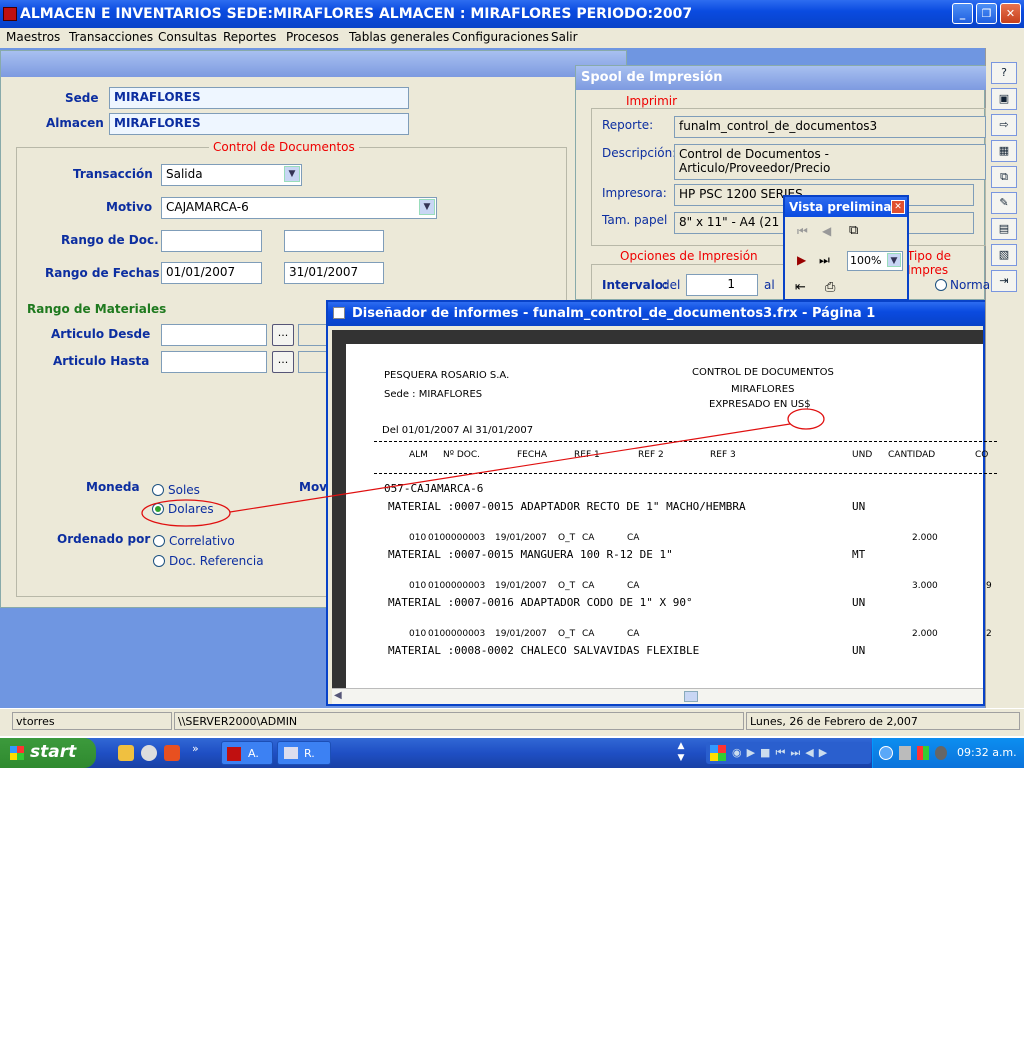 The width and height of the screenshot is (1024, 1041). Describe the element at coordinates (172, 753) in the screenshot. I see `app-launcher-icon` at that location.